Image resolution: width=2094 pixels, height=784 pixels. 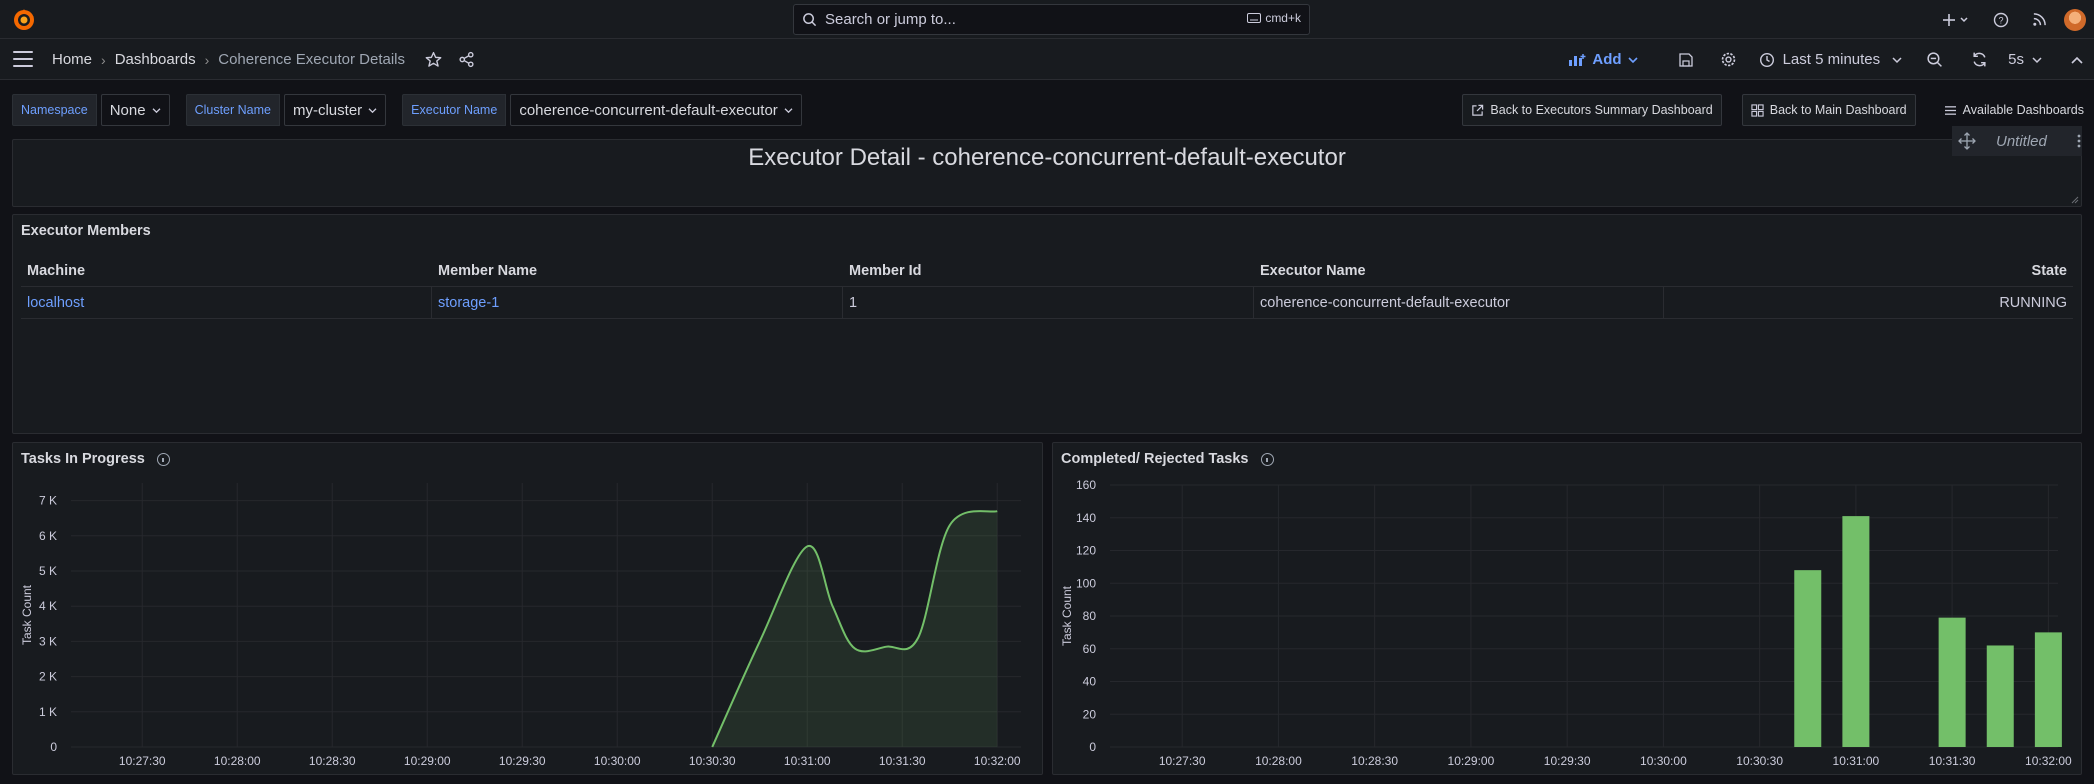 What do you see at coordinates (1086, 518) in the screenshot?
I see `y-tick-label: 140` at bounding box center [1086, 518].